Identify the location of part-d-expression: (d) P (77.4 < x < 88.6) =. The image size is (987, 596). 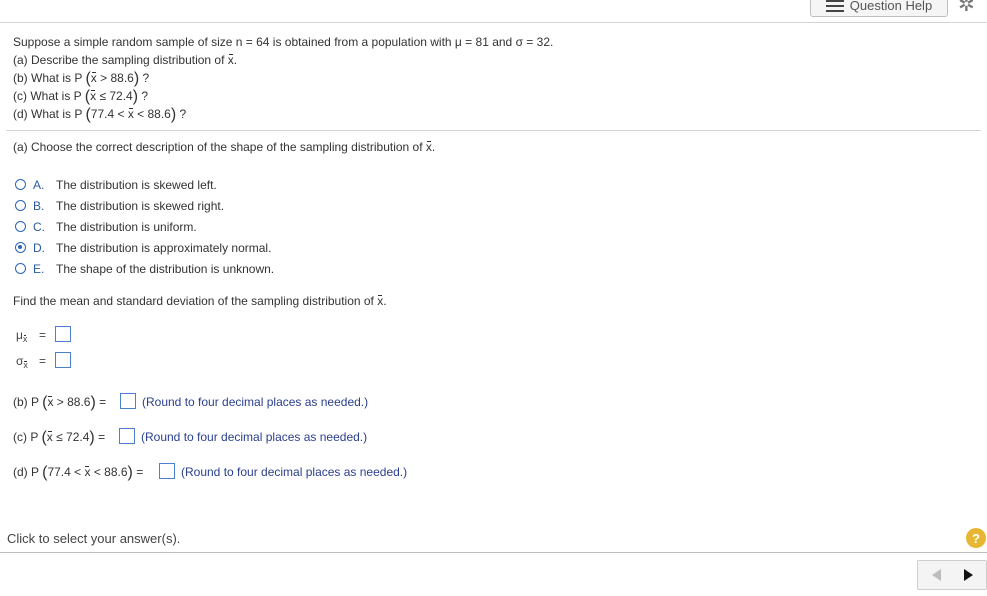
(78, 472).